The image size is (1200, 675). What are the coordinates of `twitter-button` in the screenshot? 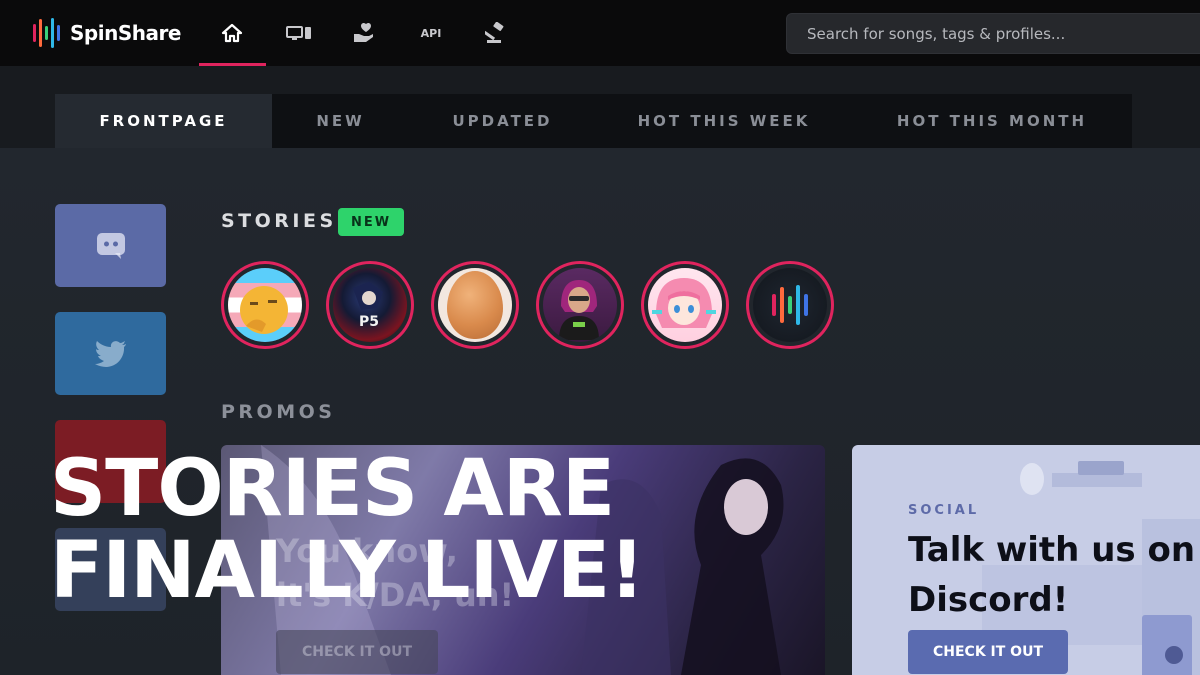 It's located at (110, 353).